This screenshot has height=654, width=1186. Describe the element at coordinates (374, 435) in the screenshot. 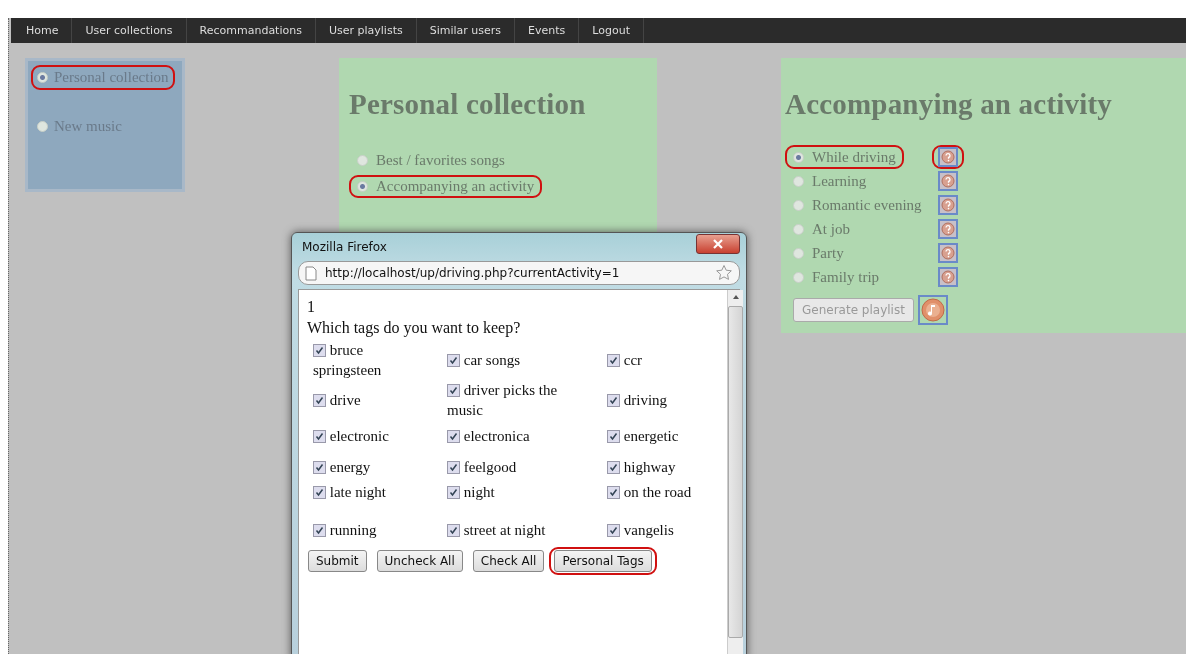

I see `tag-checkbox: electronic` at that location.